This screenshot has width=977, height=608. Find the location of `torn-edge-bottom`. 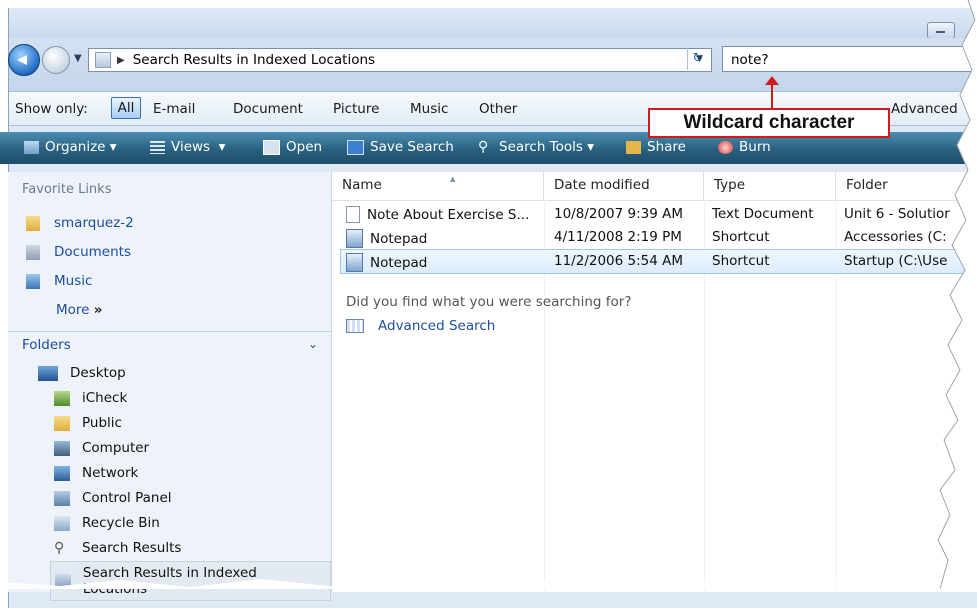

torn-edge-bottom is located at coordinates (470, 584).